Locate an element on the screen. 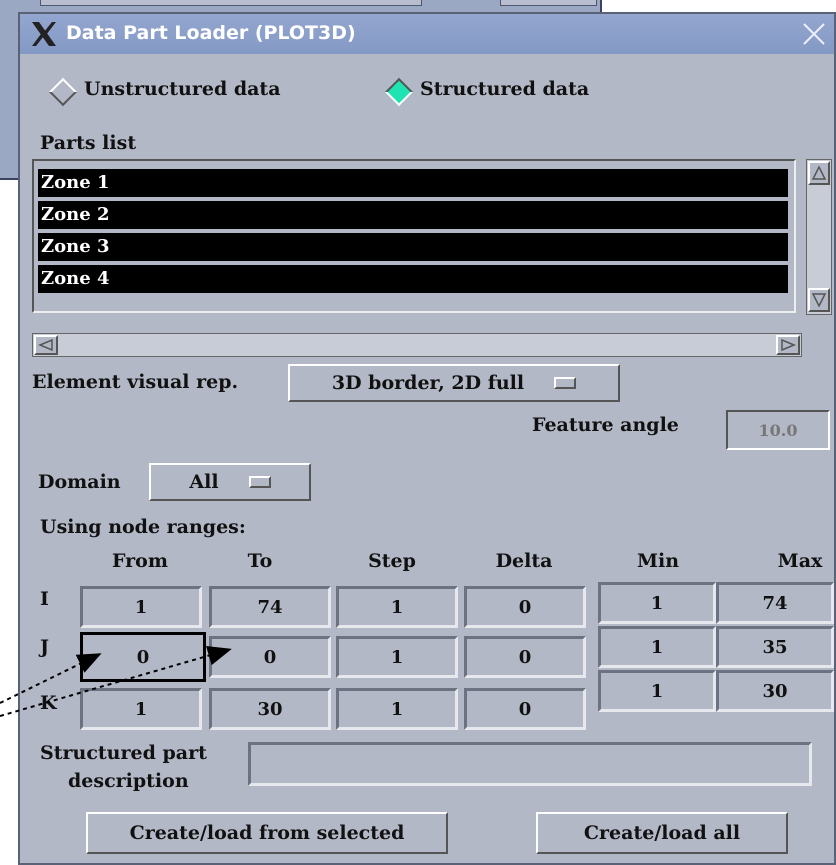 Image resolution: width=836 pixels, height=865 pixels. step-i-input: 1 is located at coordinates (397, 607).